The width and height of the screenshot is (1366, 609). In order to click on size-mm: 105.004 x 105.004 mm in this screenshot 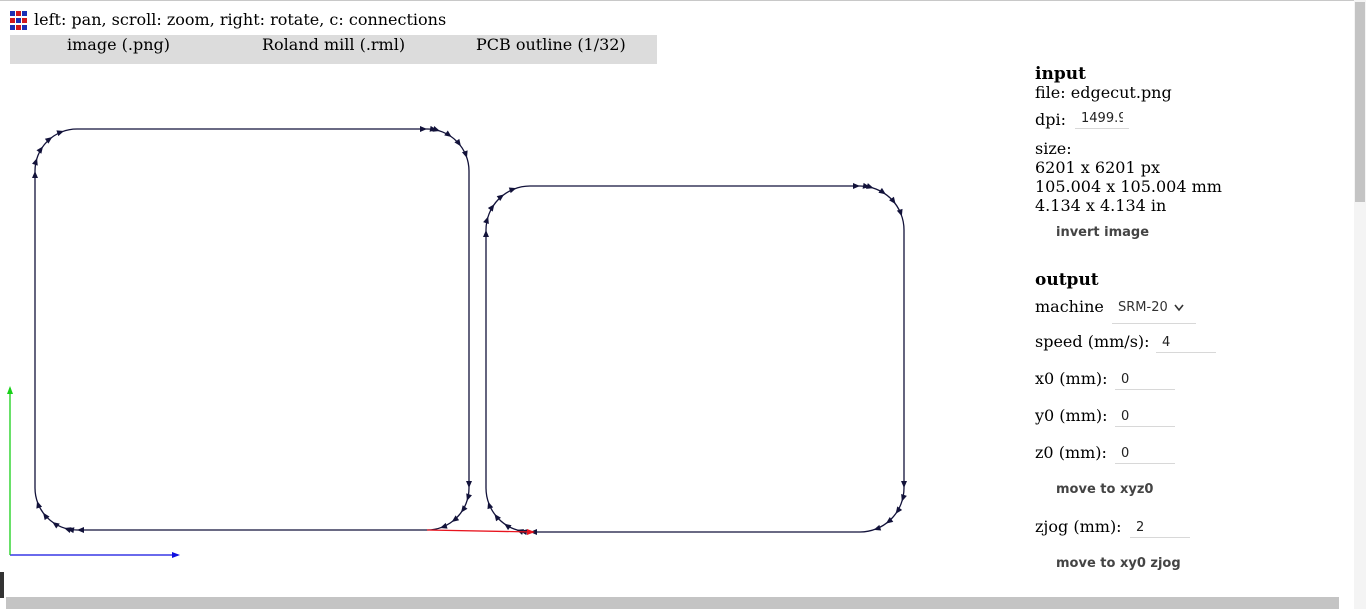, I will do `click(1128, 186)`.